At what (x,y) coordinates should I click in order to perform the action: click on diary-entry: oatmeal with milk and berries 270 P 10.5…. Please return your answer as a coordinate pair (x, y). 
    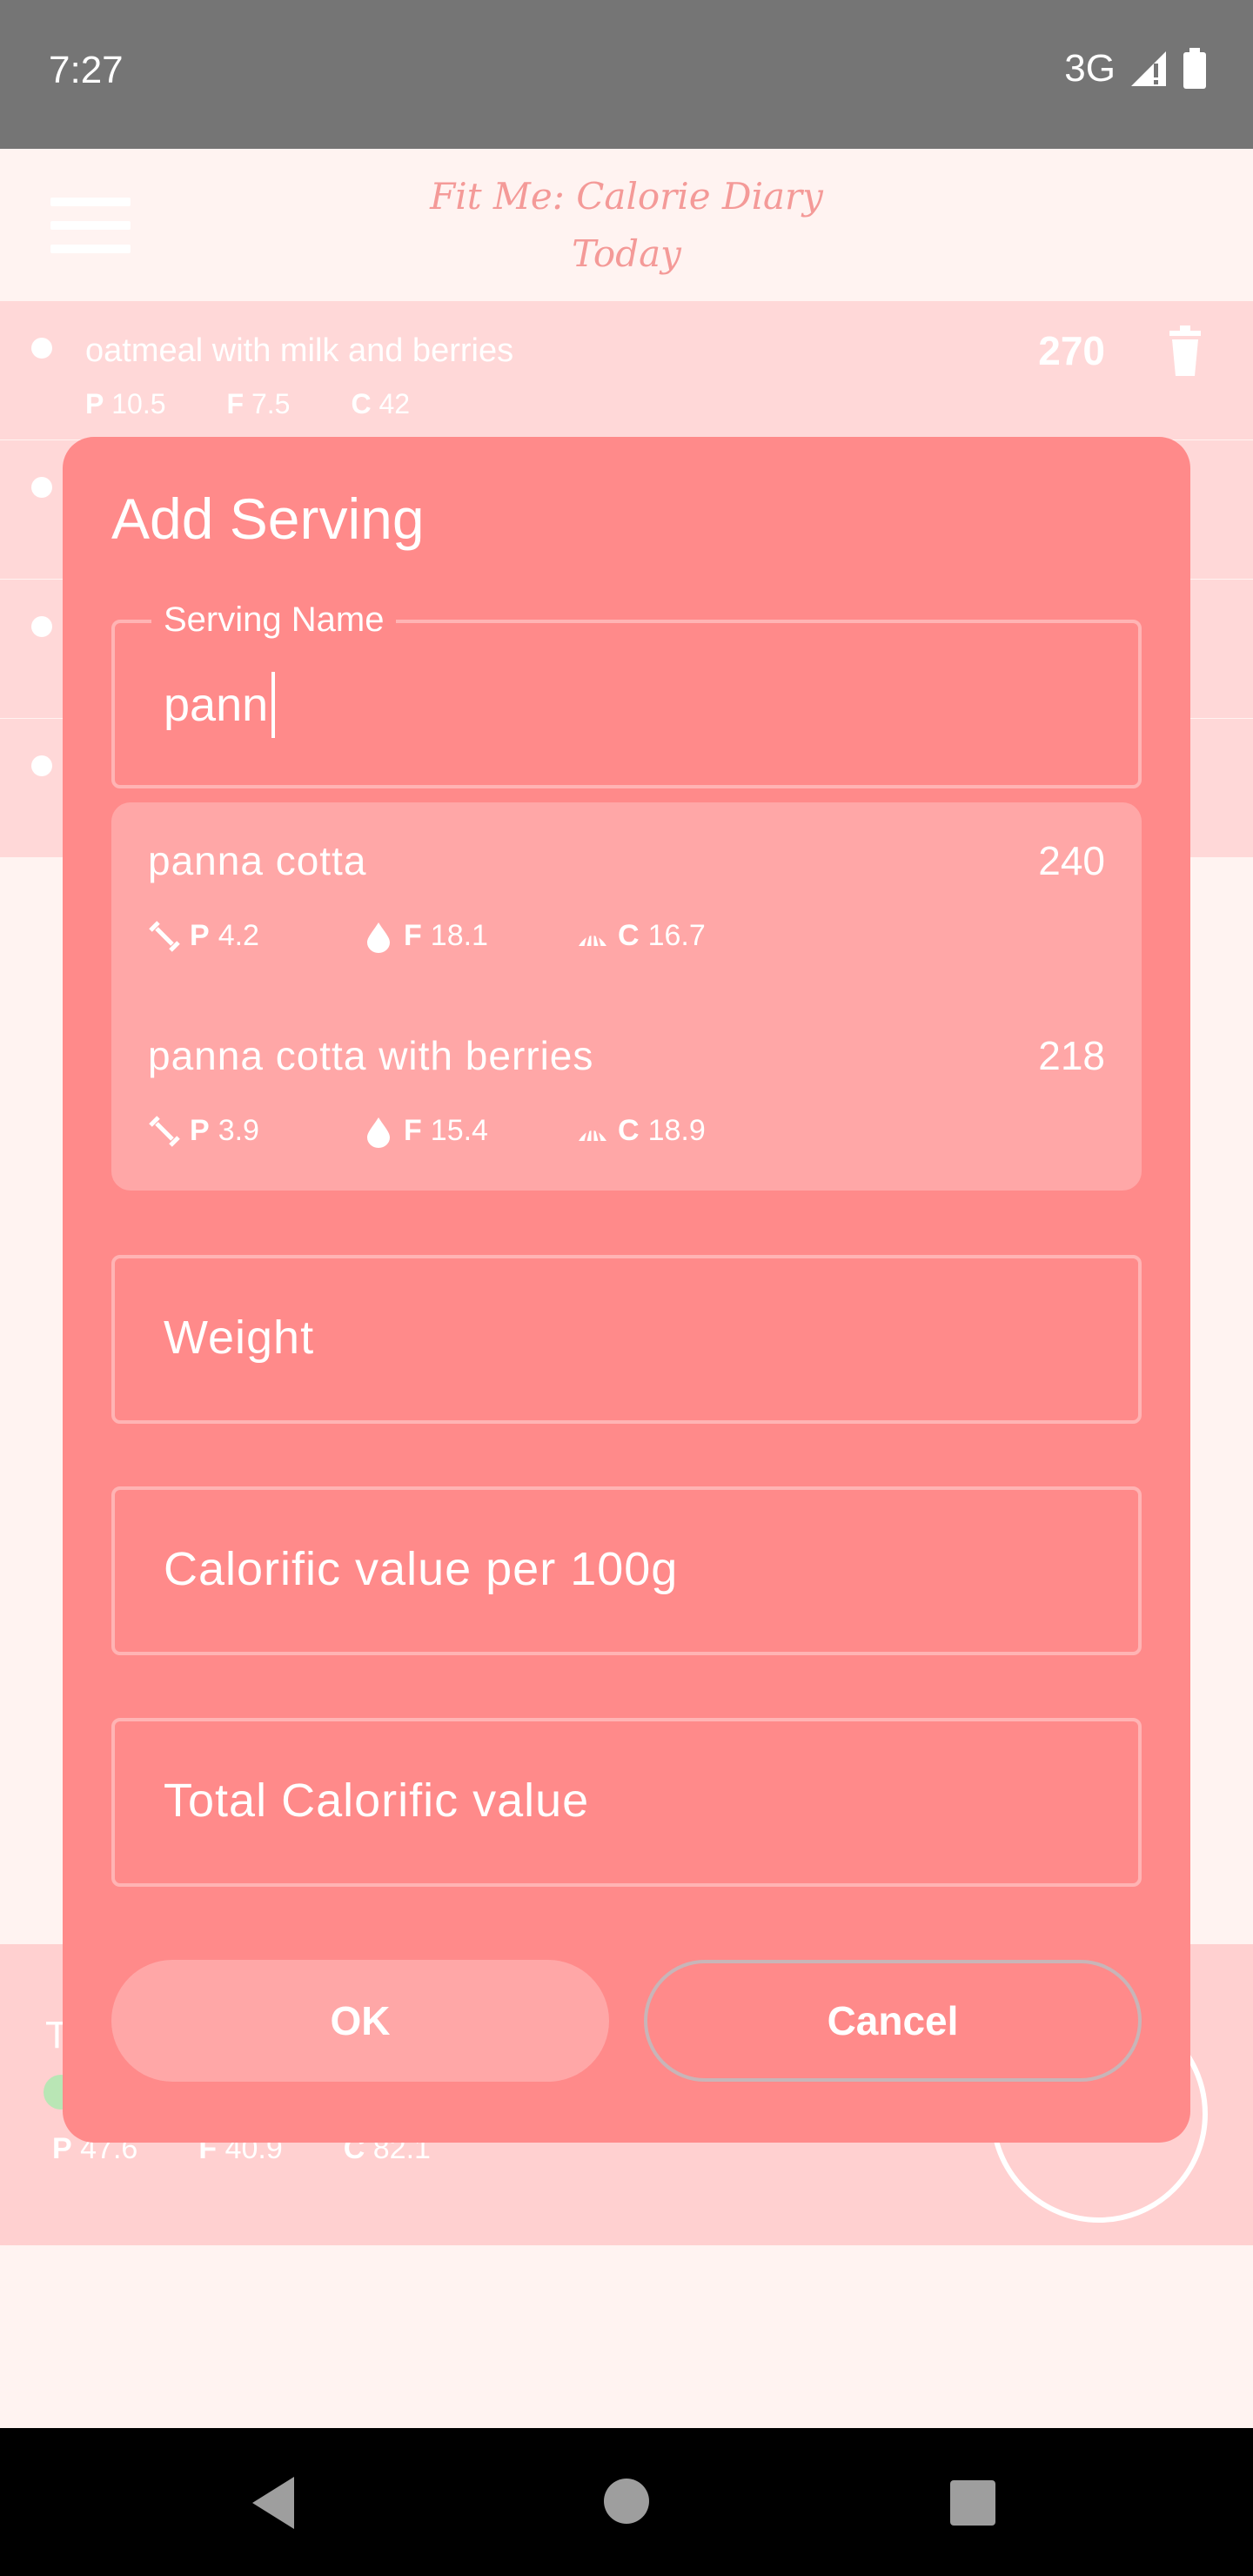
    Looking at the image, I should click on (626, 370).